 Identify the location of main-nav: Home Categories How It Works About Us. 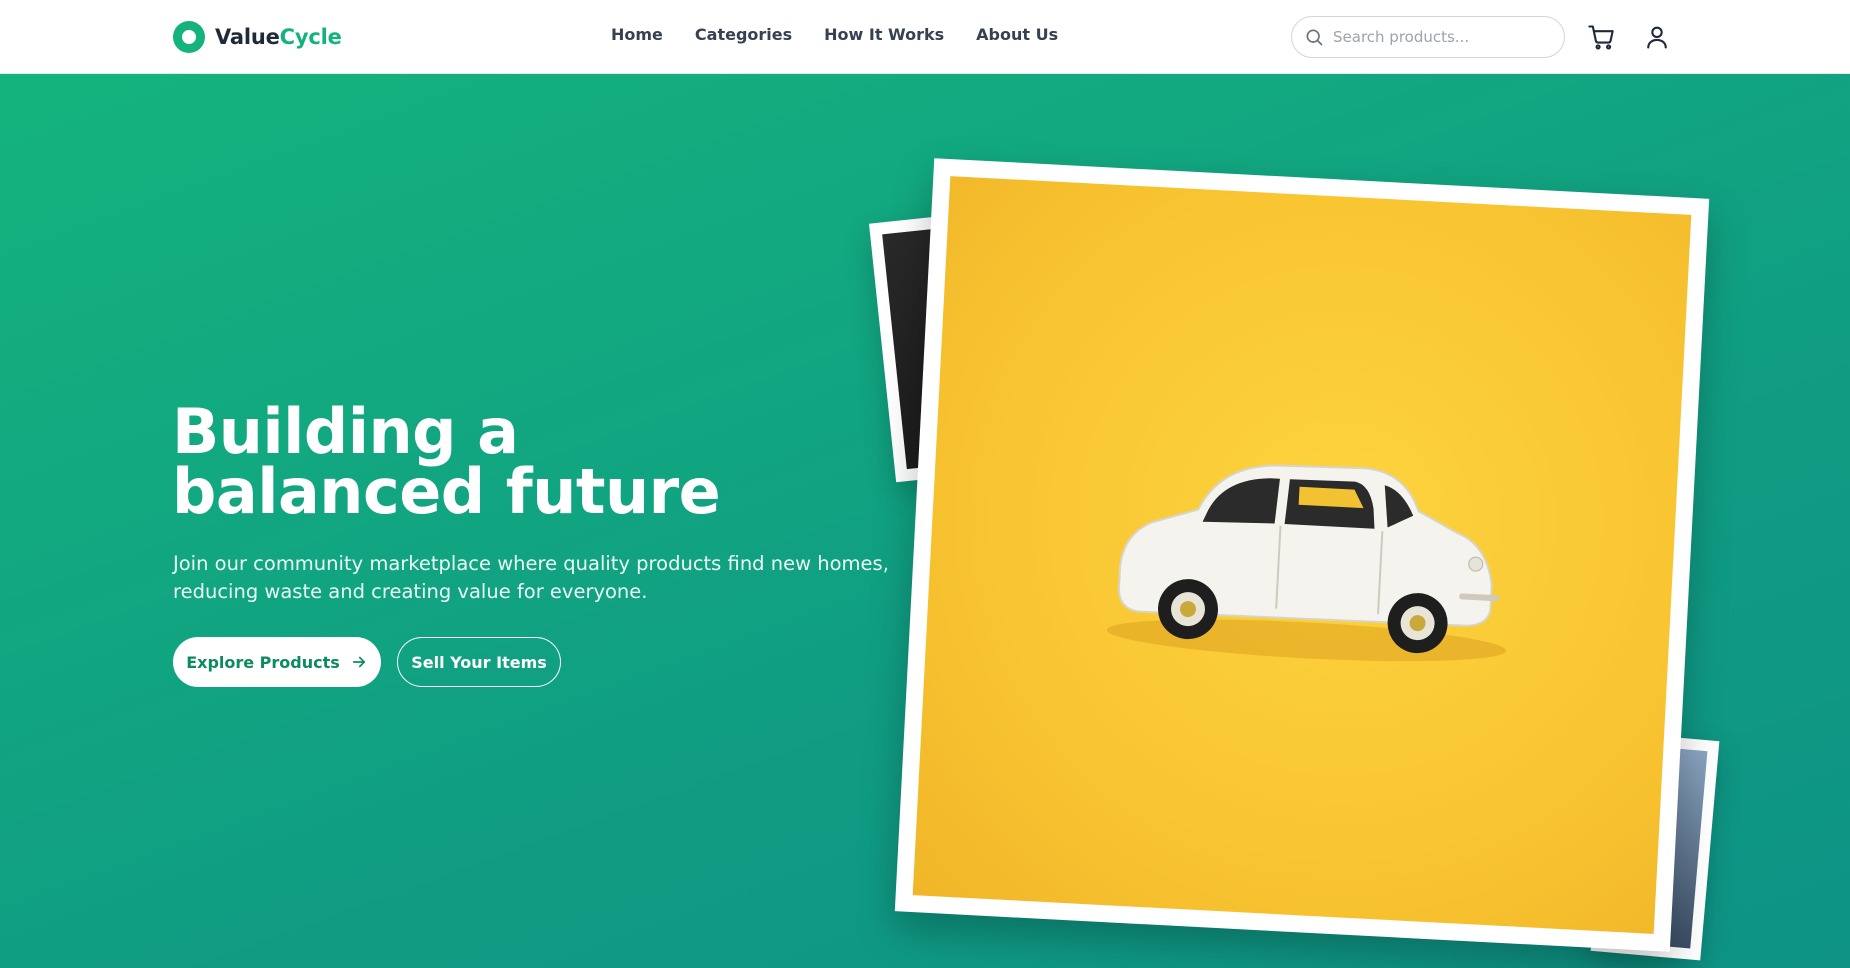
(850, 34).